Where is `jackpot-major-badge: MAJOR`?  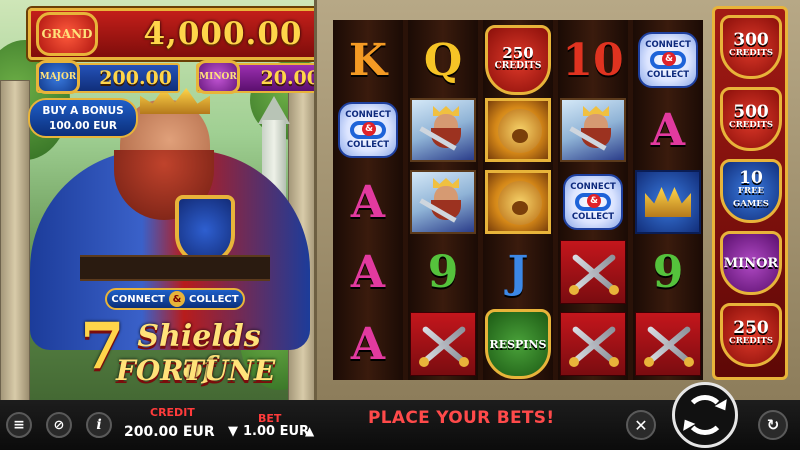
jackpot-major-badge: MAJOR is located at coordinates (58, 77).